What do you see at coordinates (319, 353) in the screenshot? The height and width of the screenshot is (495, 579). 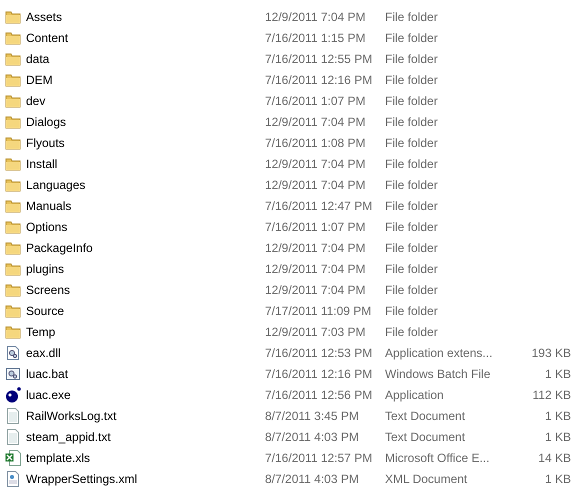 I see `date-modified: 7/16/2011 12:53 PM` at bounding box center [319, 353].